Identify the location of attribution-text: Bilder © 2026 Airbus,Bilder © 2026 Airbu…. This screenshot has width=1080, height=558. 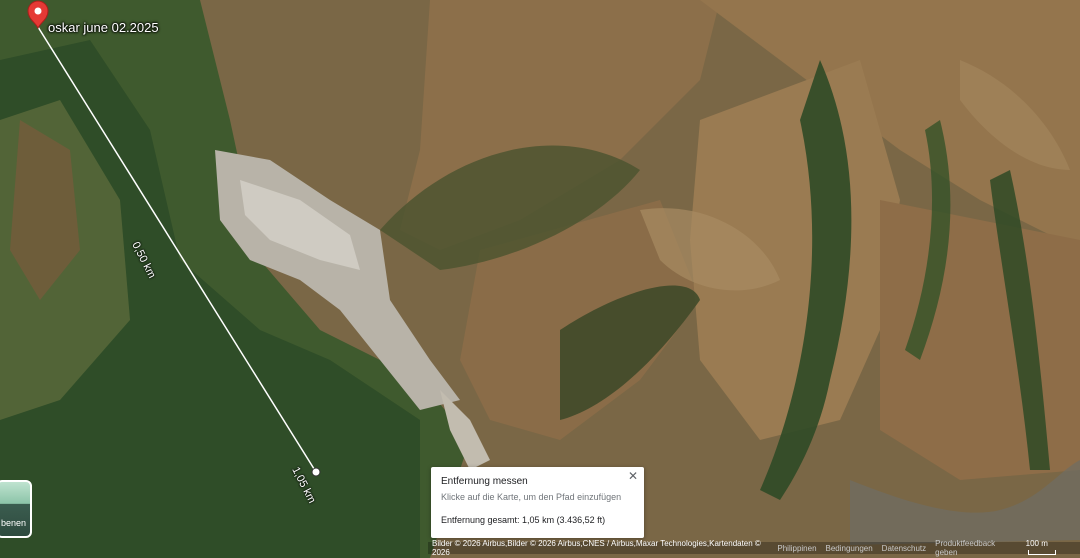
(596, 548).